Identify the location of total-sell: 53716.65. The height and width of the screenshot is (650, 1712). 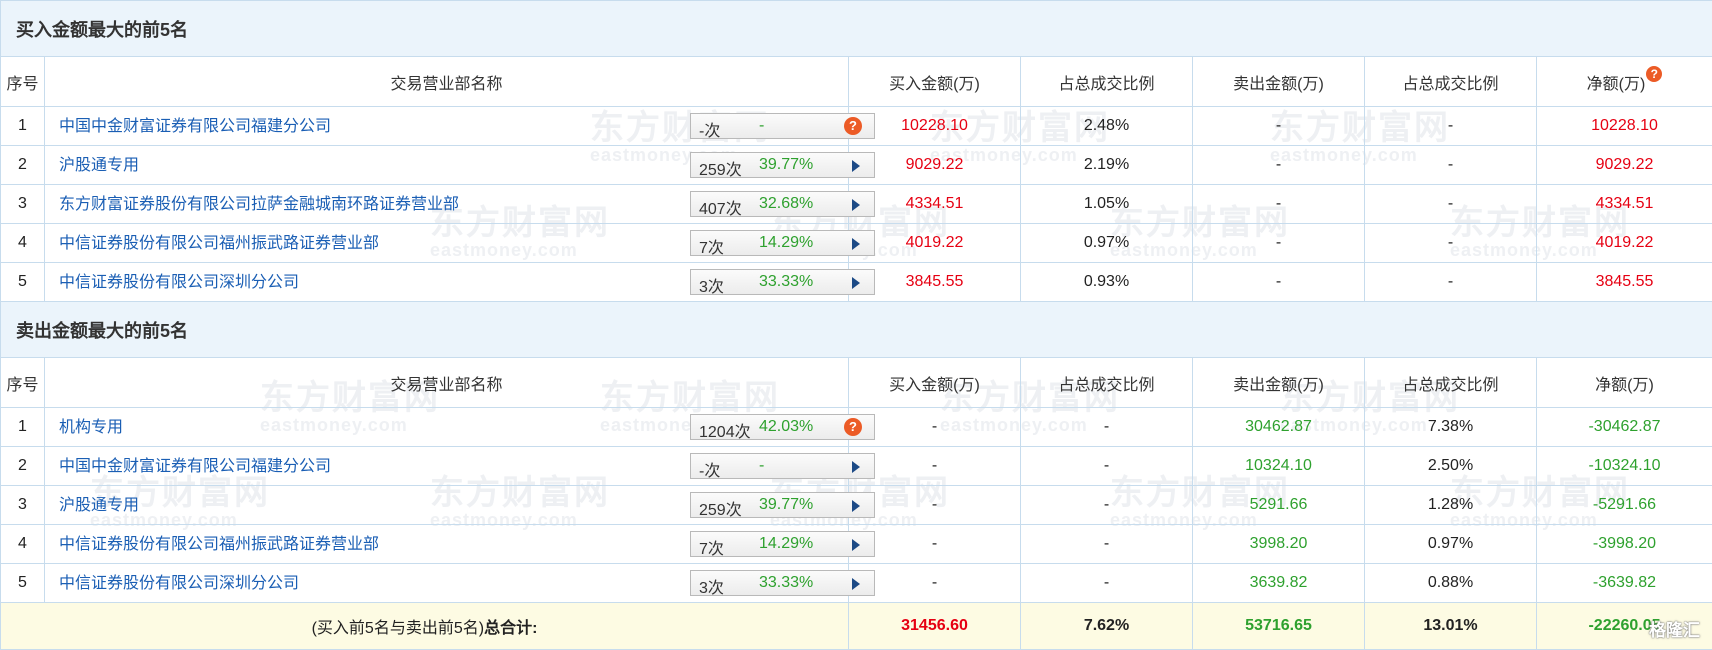
(1279, 626).